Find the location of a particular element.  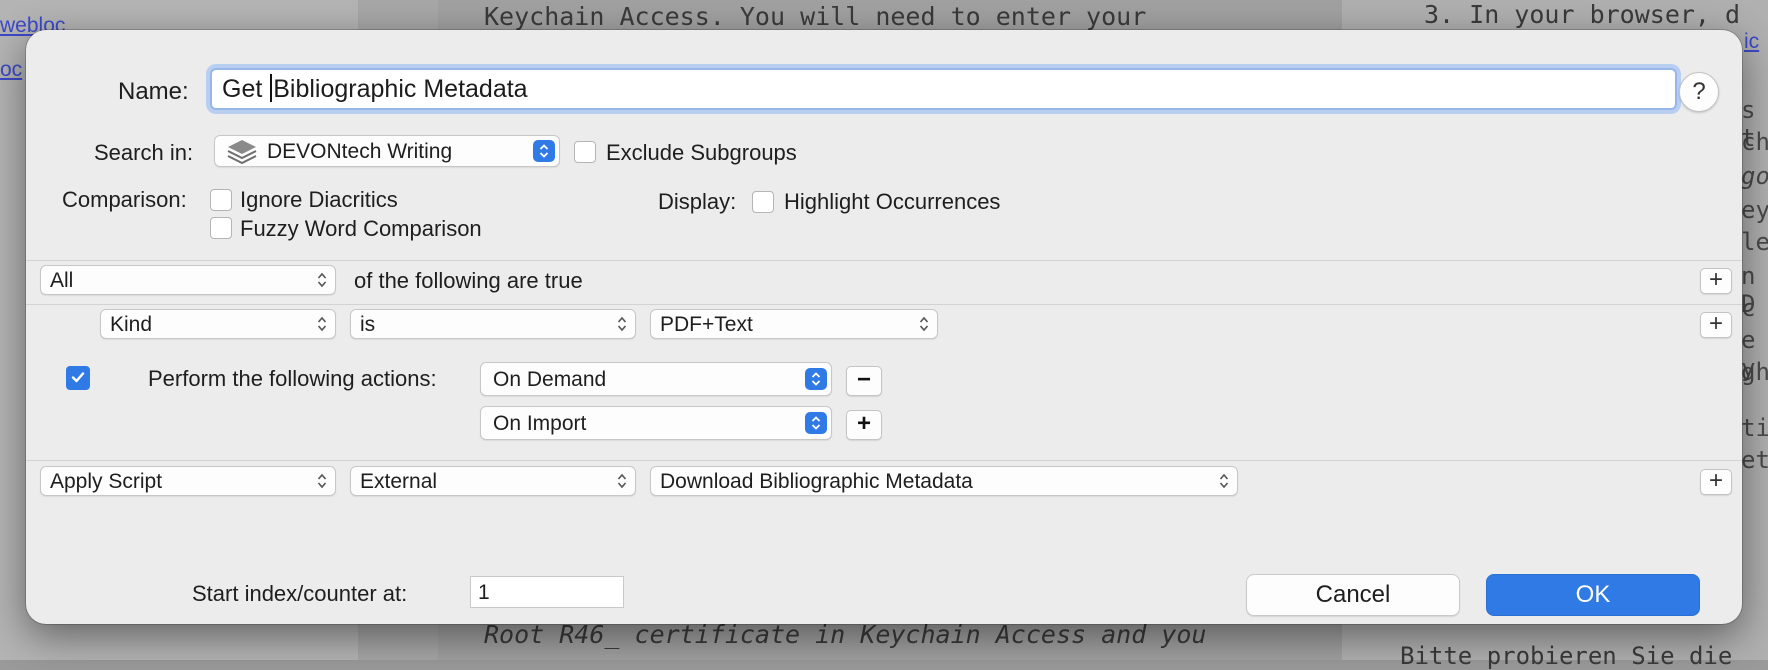

cancel-button: Cancel is located at coordinates (1353, 595).